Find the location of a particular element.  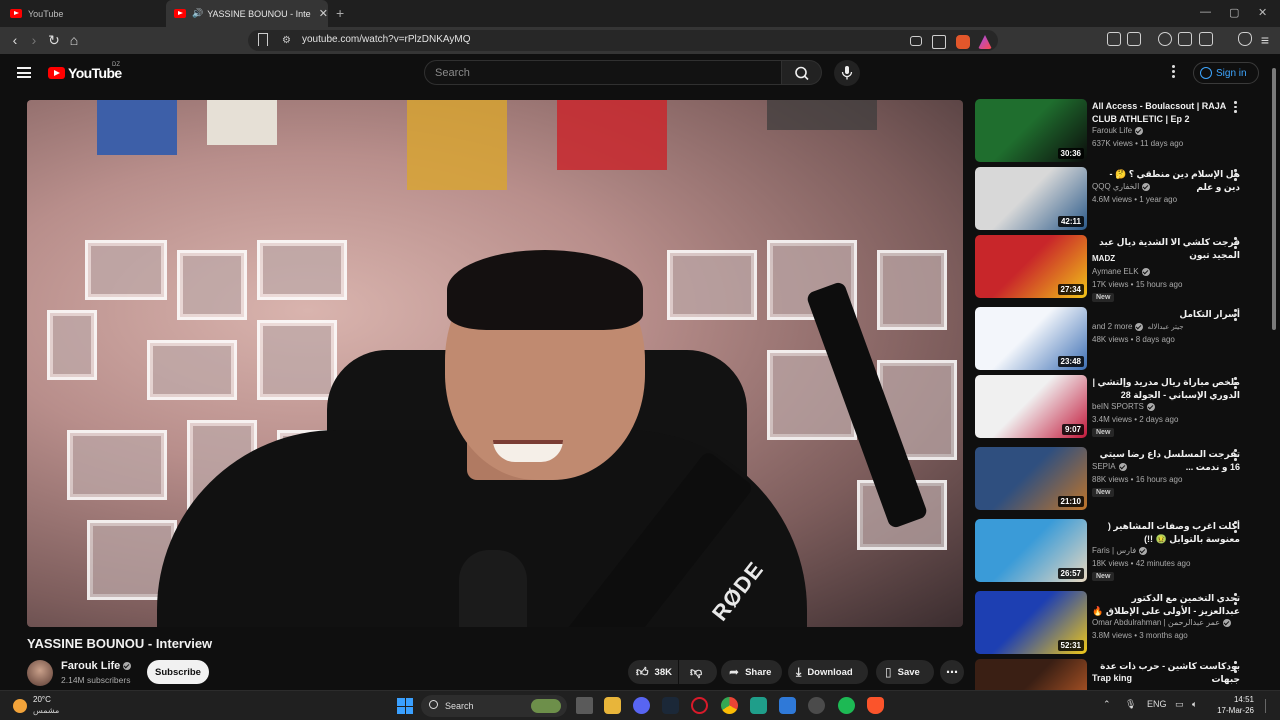

recommendation-channel: and 2 more جيتر عبدالاله is located at coordinates (1138, 326).